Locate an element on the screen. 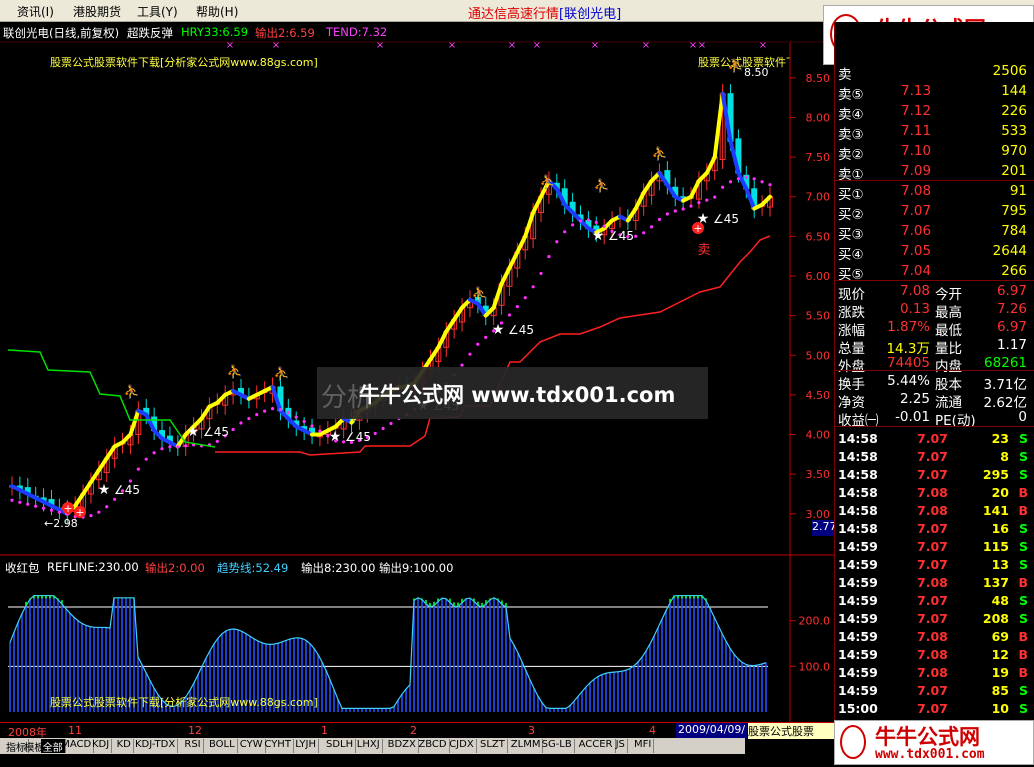 Image resolution: width=1034 pixels, height=767 pixels. stat-row: 涨跌 0.13 最高 7.26 is located at coordinates (934, 310).